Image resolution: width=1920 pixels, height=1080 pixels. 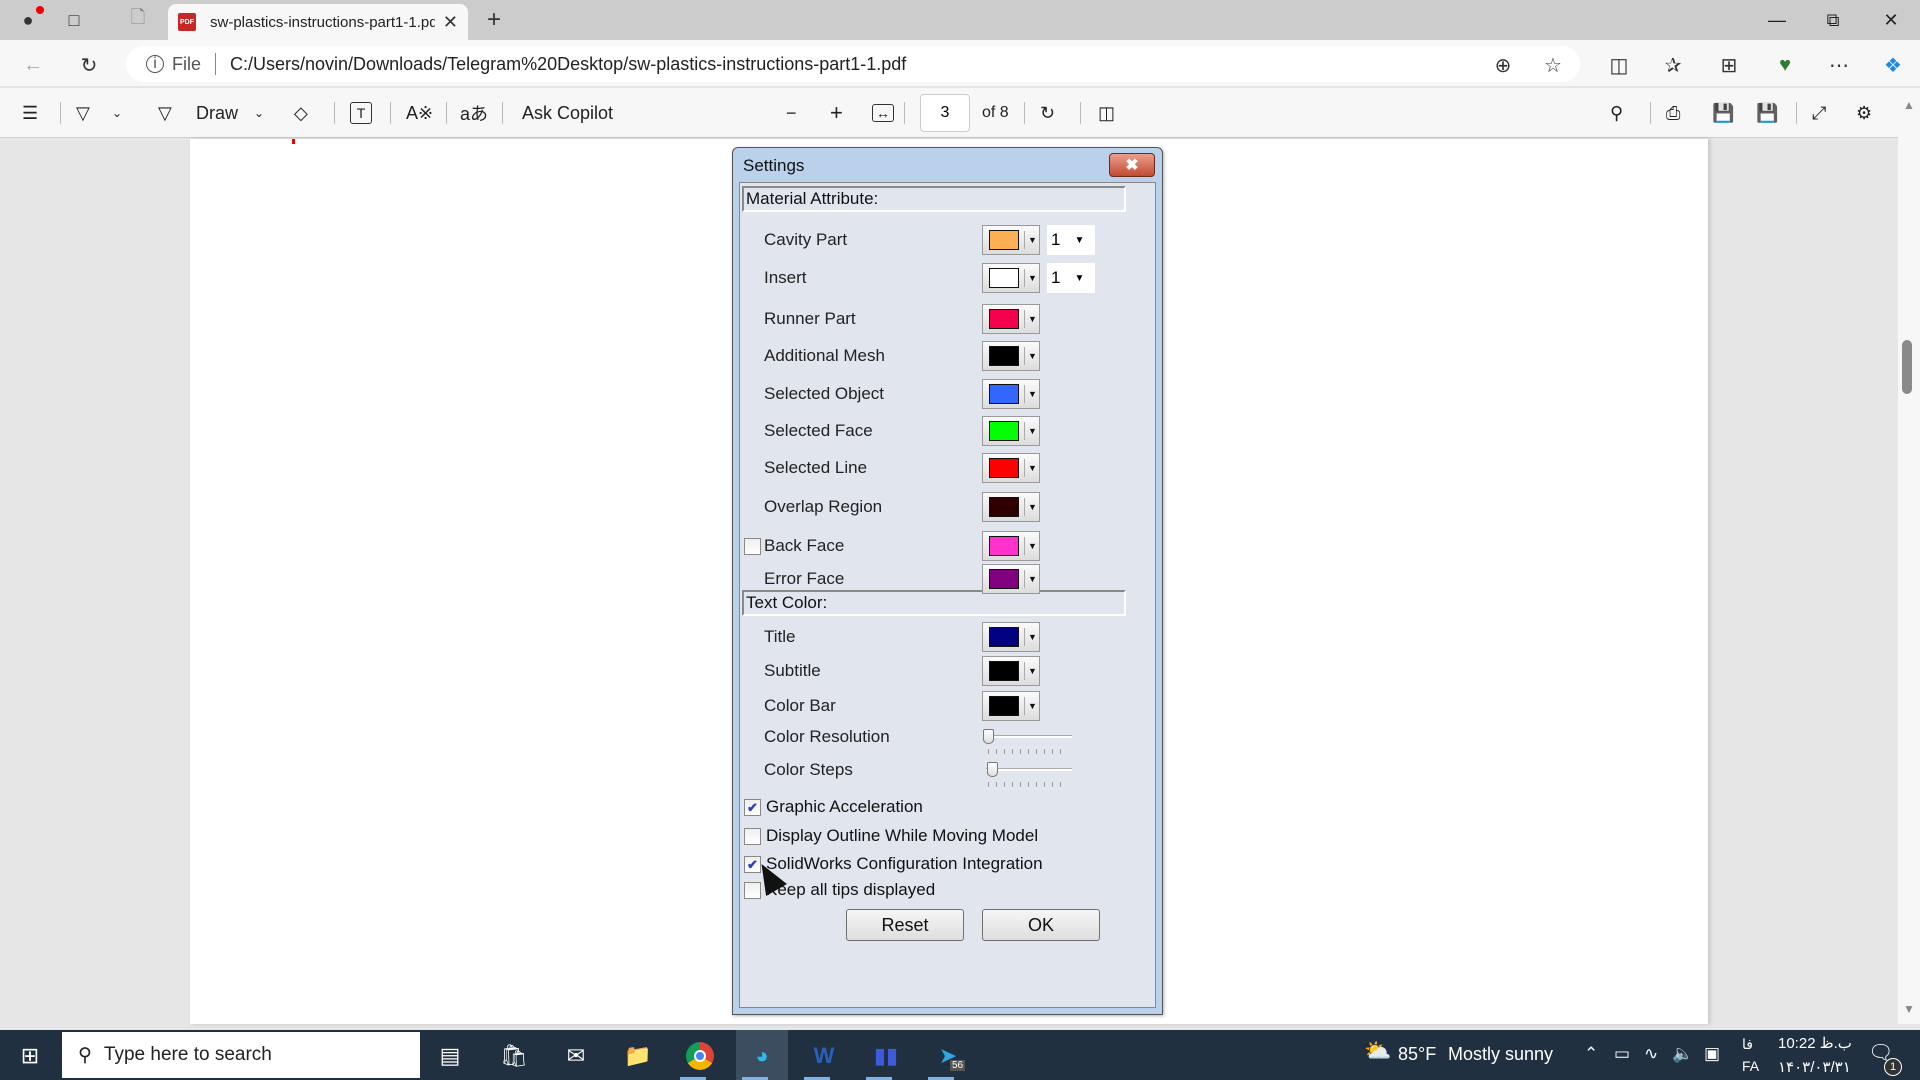 What do you see at coordinates (1750, 1066) in the screenshot?
I see `language-indicator: FA` at bounding box center [1750, 1066].